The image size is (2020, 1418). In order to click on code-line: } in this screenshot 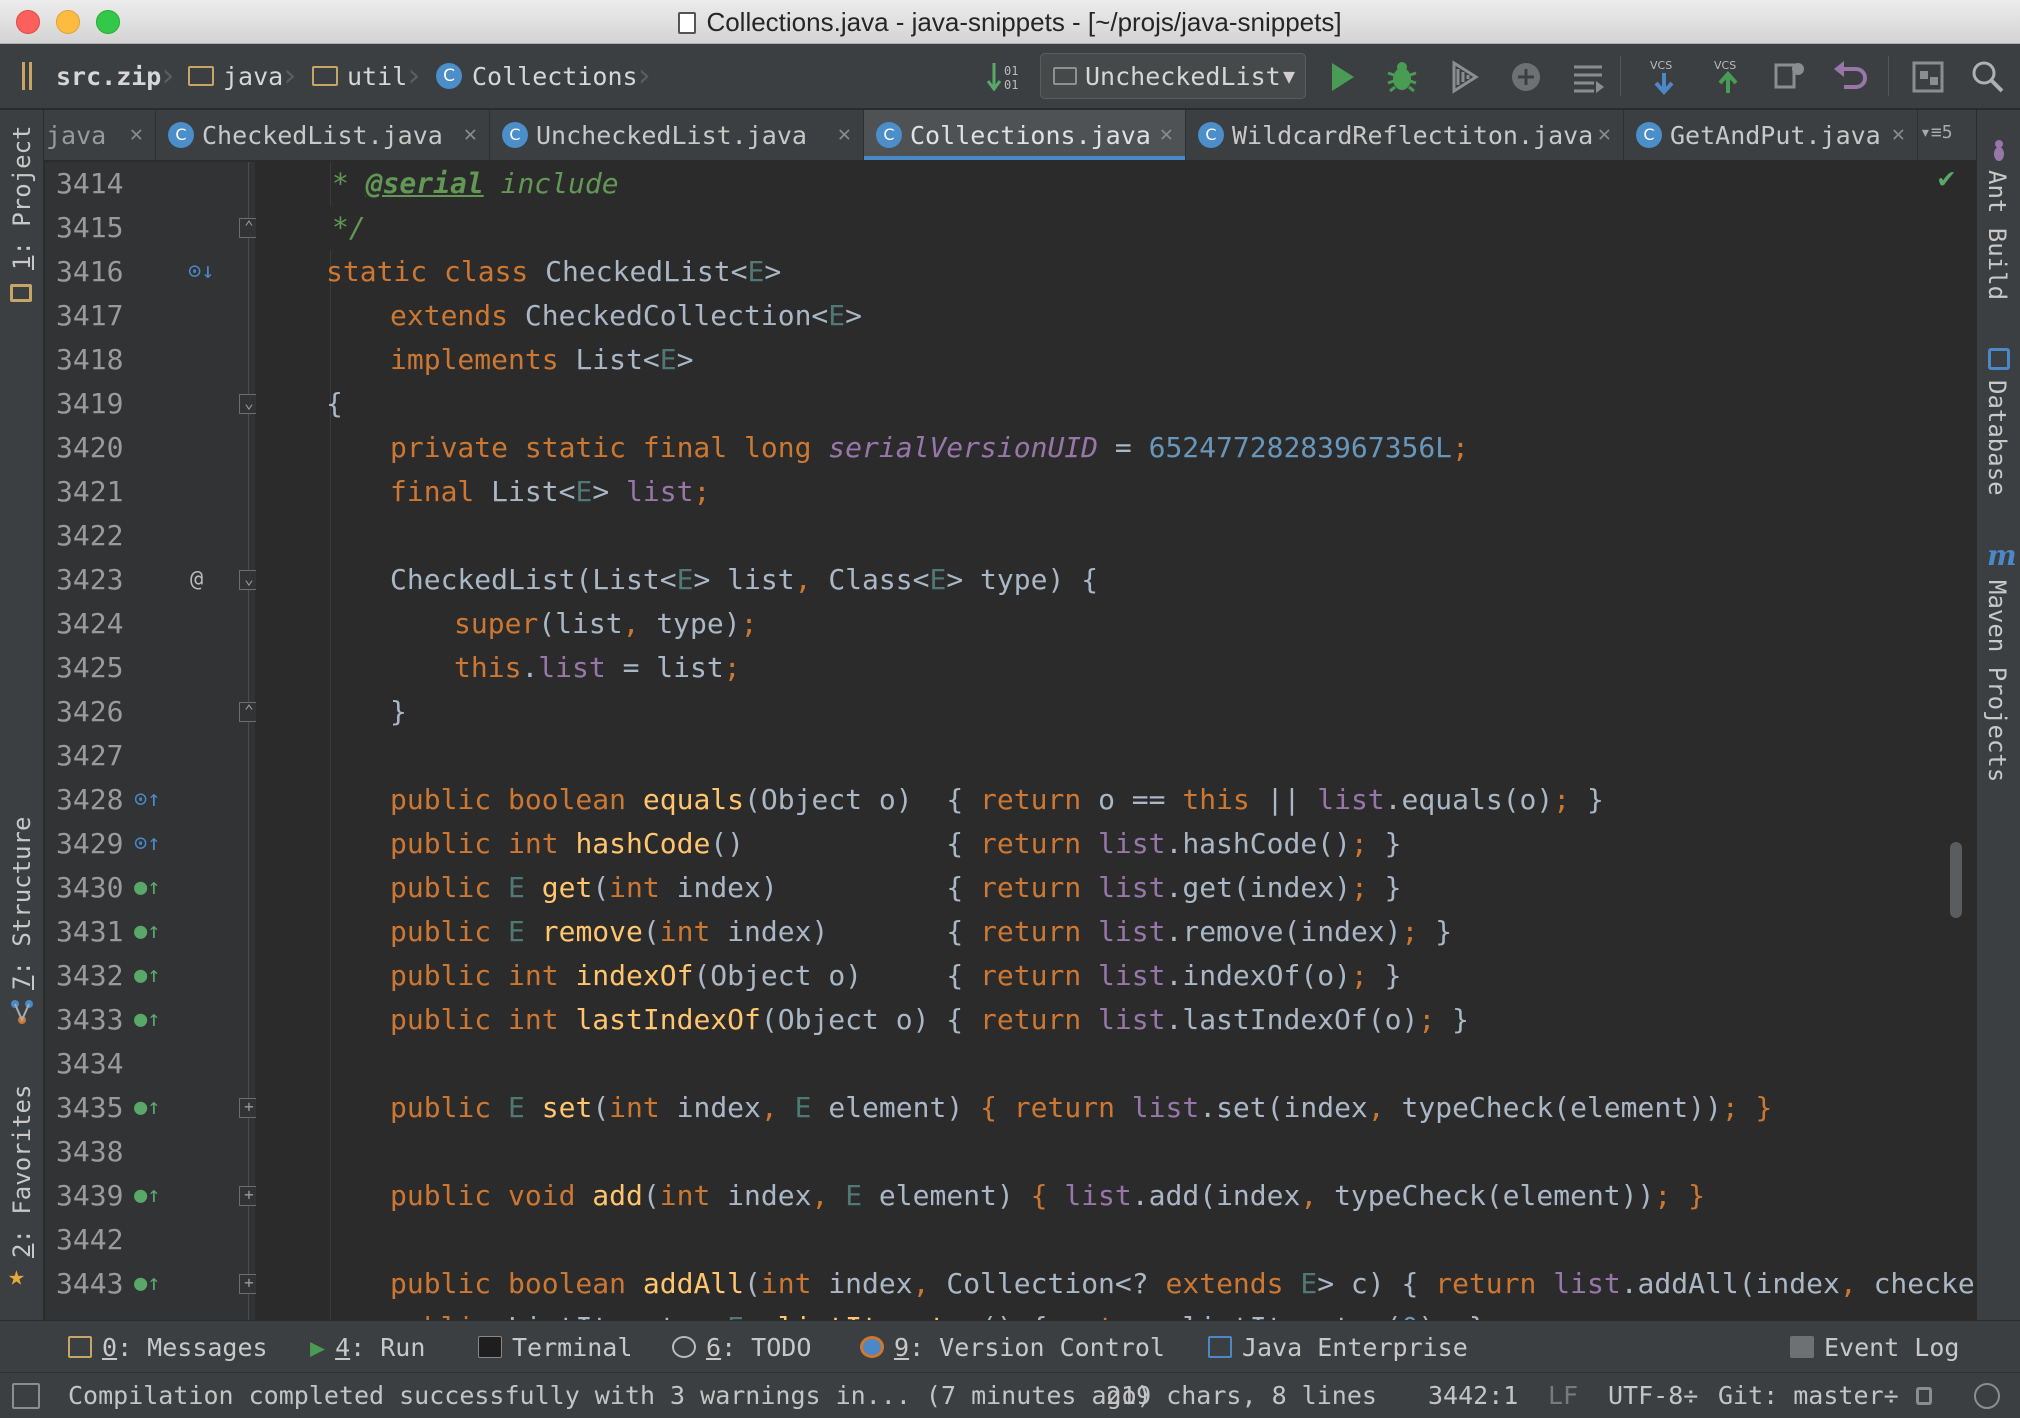, I will do `click(398, 711)`.